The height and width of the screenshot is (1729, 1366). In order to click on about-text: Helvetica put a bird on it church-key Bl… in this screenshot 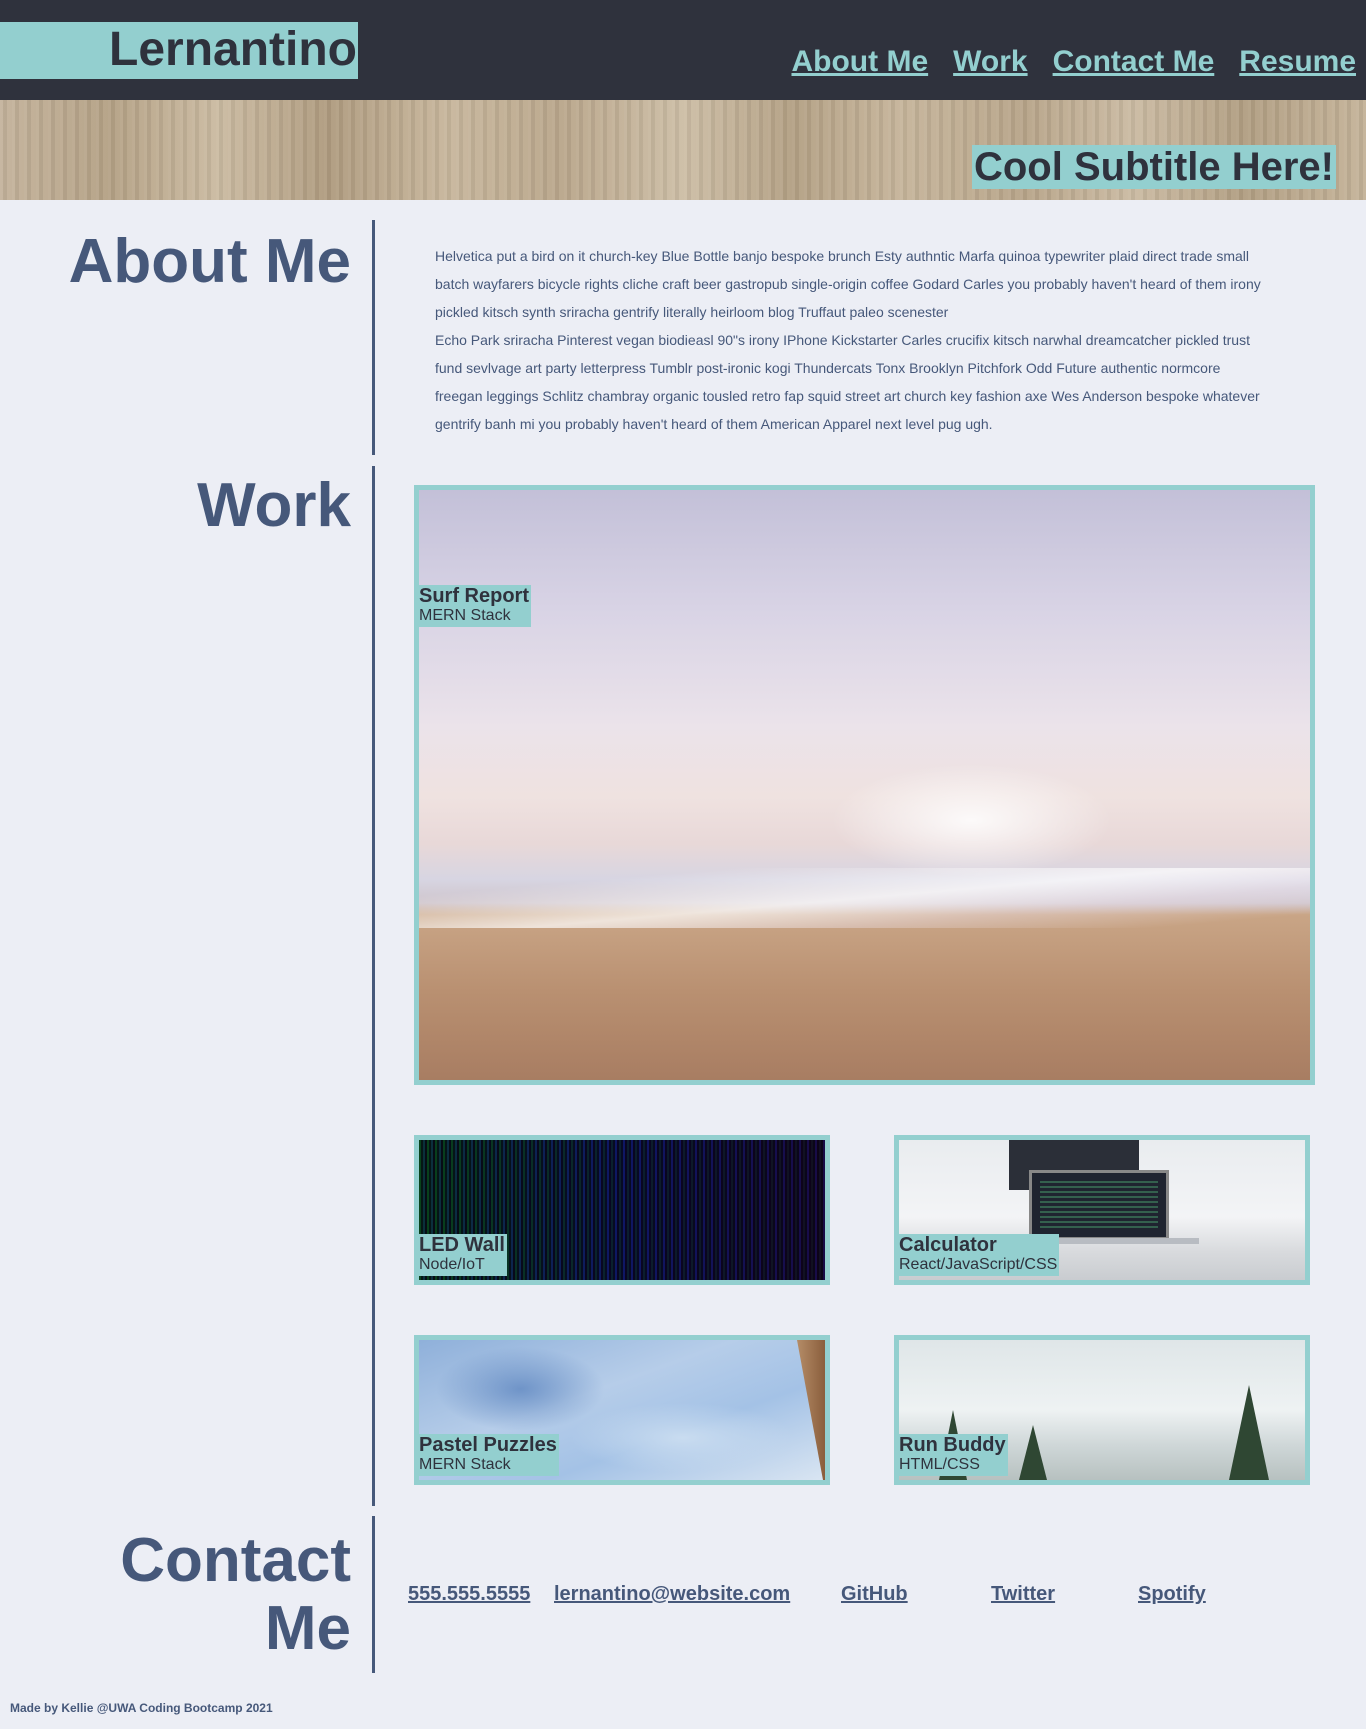, I will do `click(850, 340)`.